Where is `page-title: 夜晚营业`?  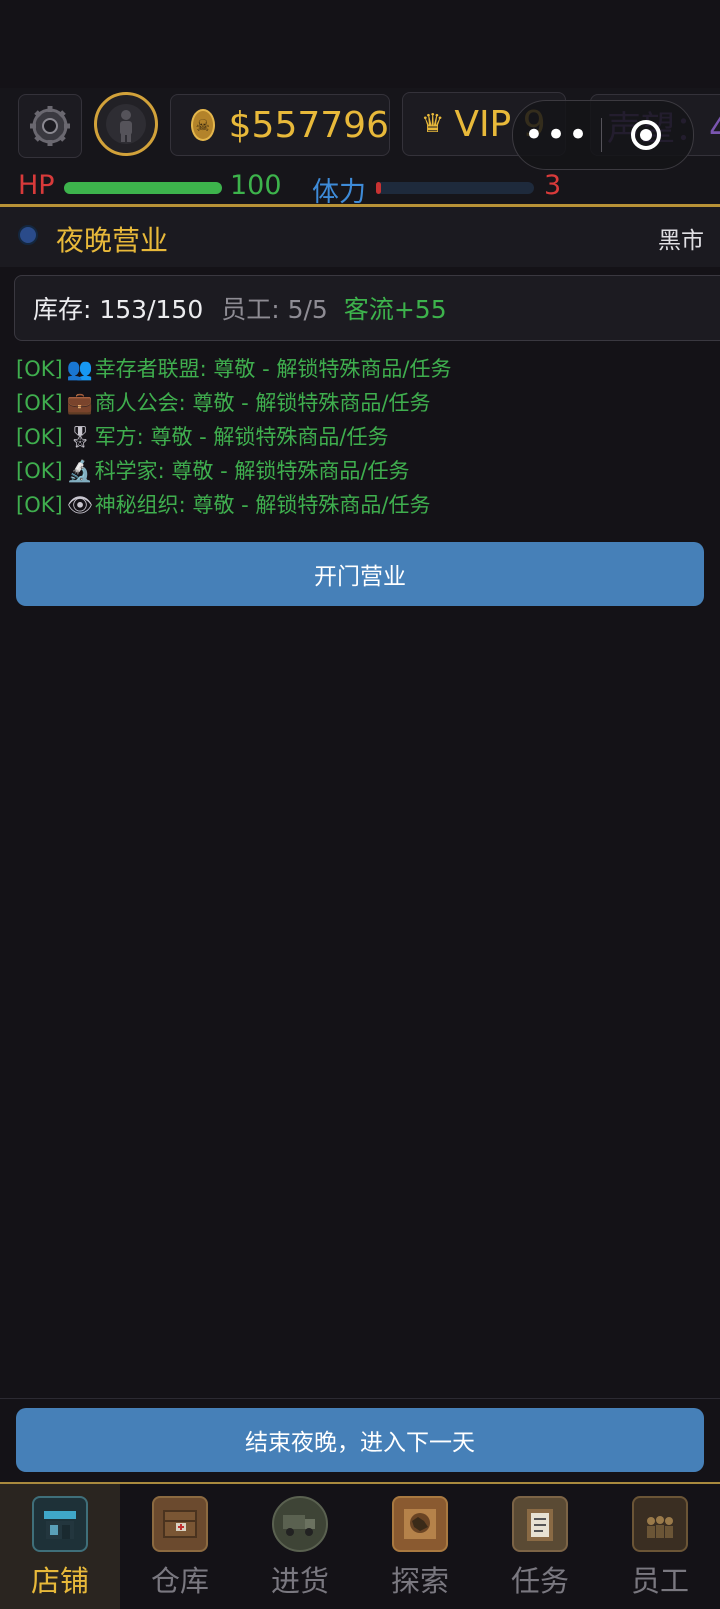
page-title: 夜晚营业 is located at coordinates (112, 240).